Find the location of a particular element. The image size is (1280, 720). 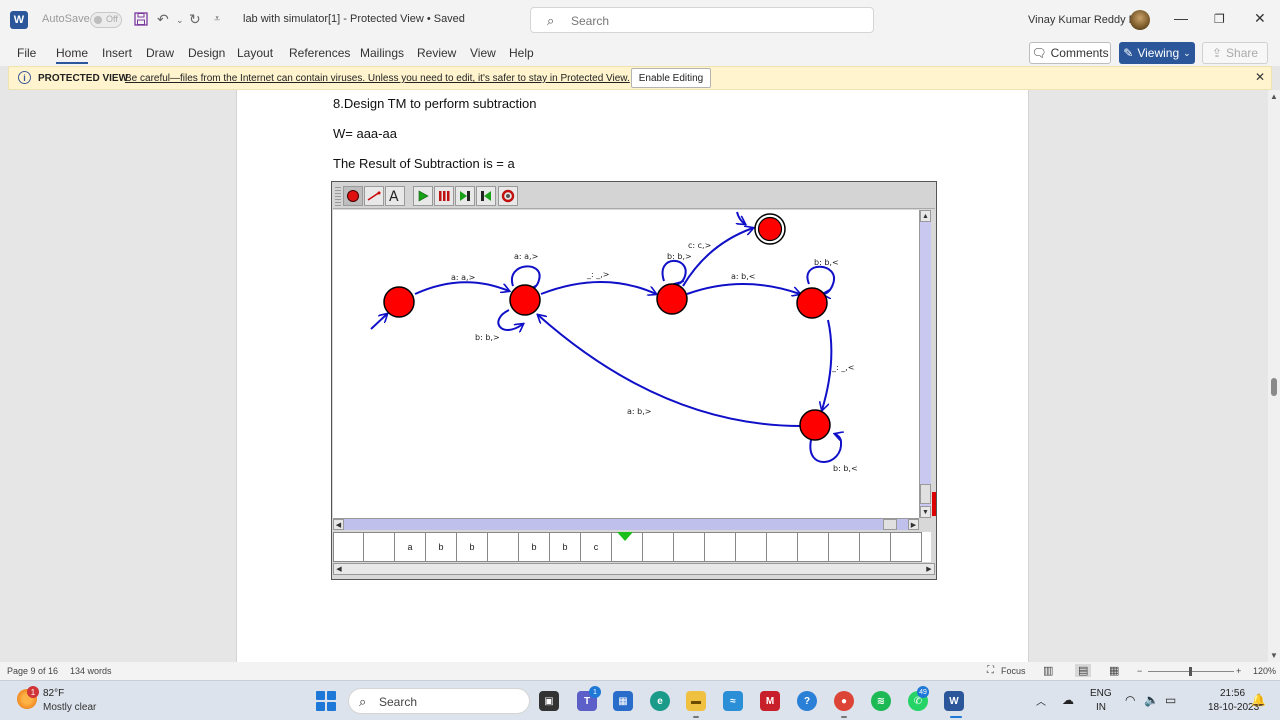

state-q4 is located at coordinates (815, 425).